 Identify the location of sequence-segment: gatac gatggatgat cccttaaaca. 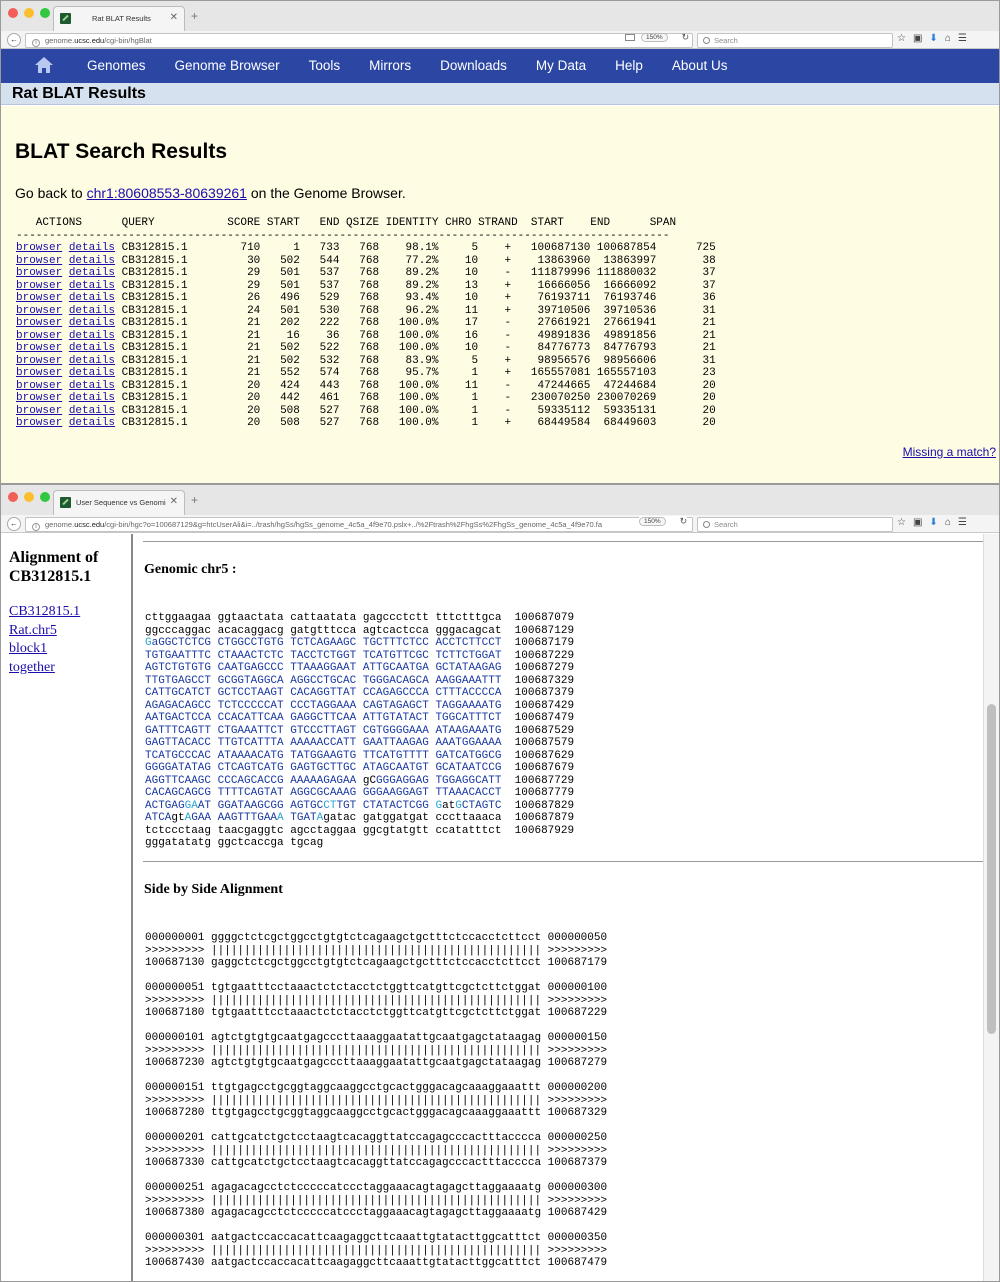
(412, 818).